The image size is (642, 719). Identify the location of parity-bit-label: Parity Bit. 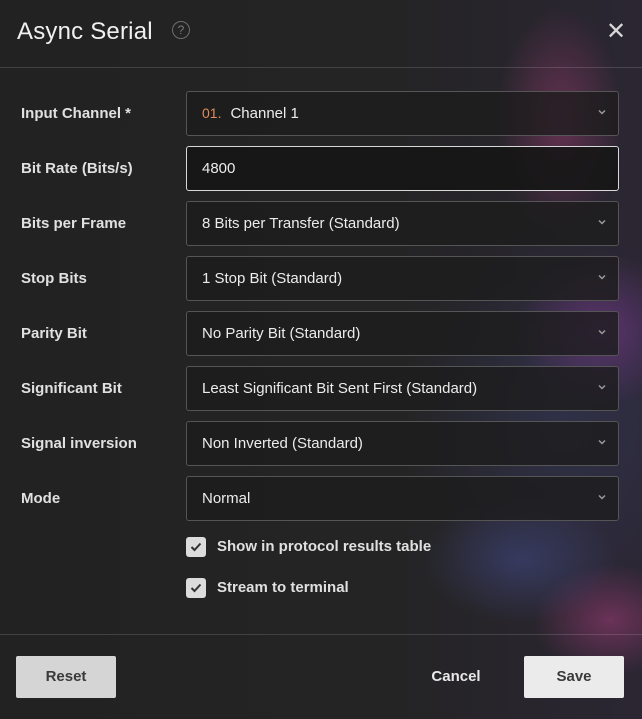
(54, 333).